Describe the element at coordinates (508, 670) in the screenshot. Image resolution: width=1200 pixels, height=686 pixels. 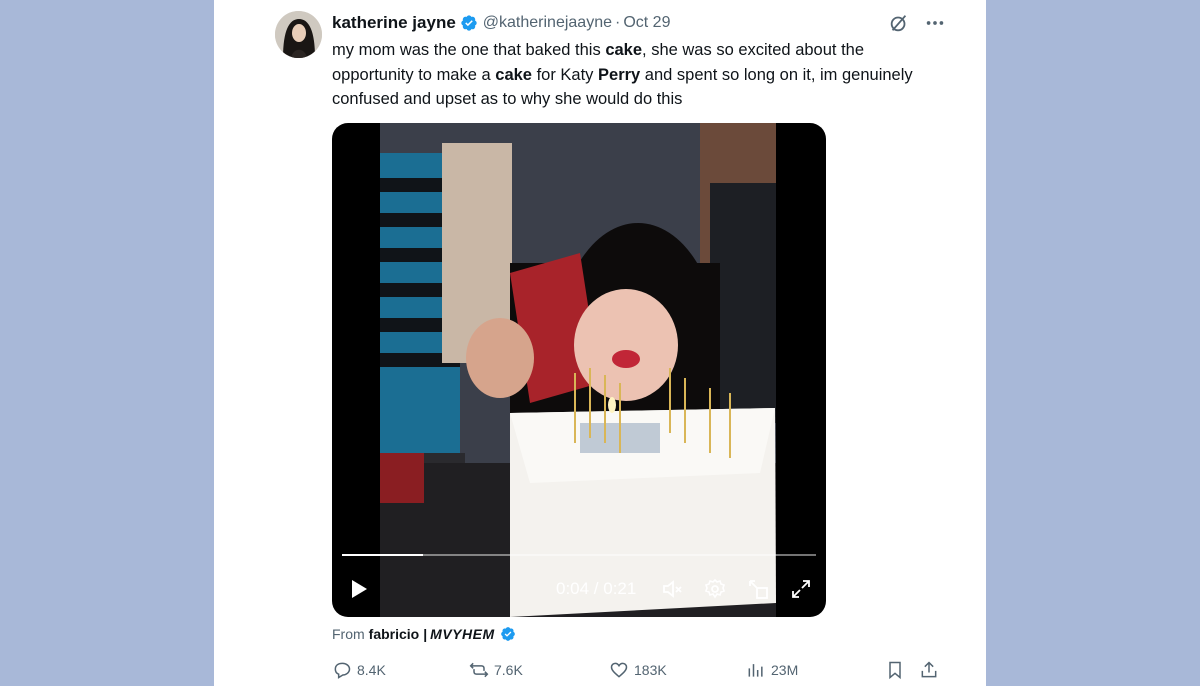
I see `repost-count: 7.6K` at that location.